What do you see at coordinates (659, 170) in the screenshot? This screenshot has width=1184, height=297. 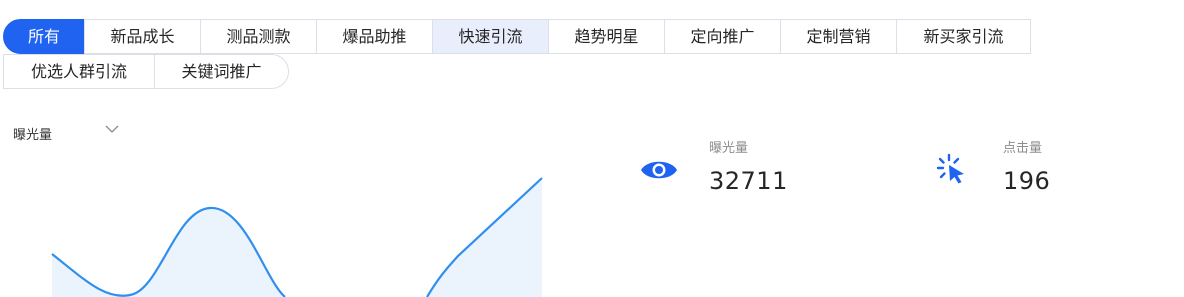 I see `eye-icon` at bounding box center [659, 170].